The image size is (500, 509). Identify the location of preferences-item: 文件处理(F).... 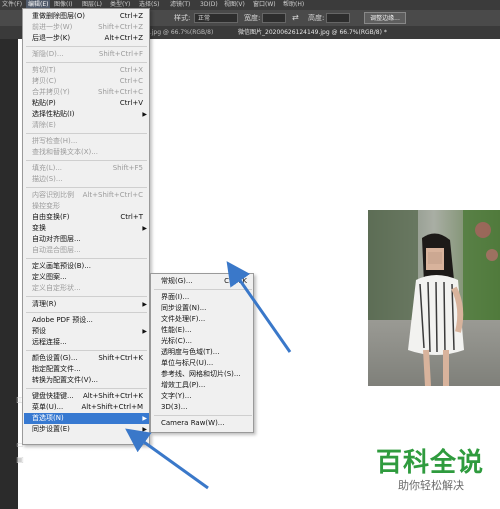
(202, 319).